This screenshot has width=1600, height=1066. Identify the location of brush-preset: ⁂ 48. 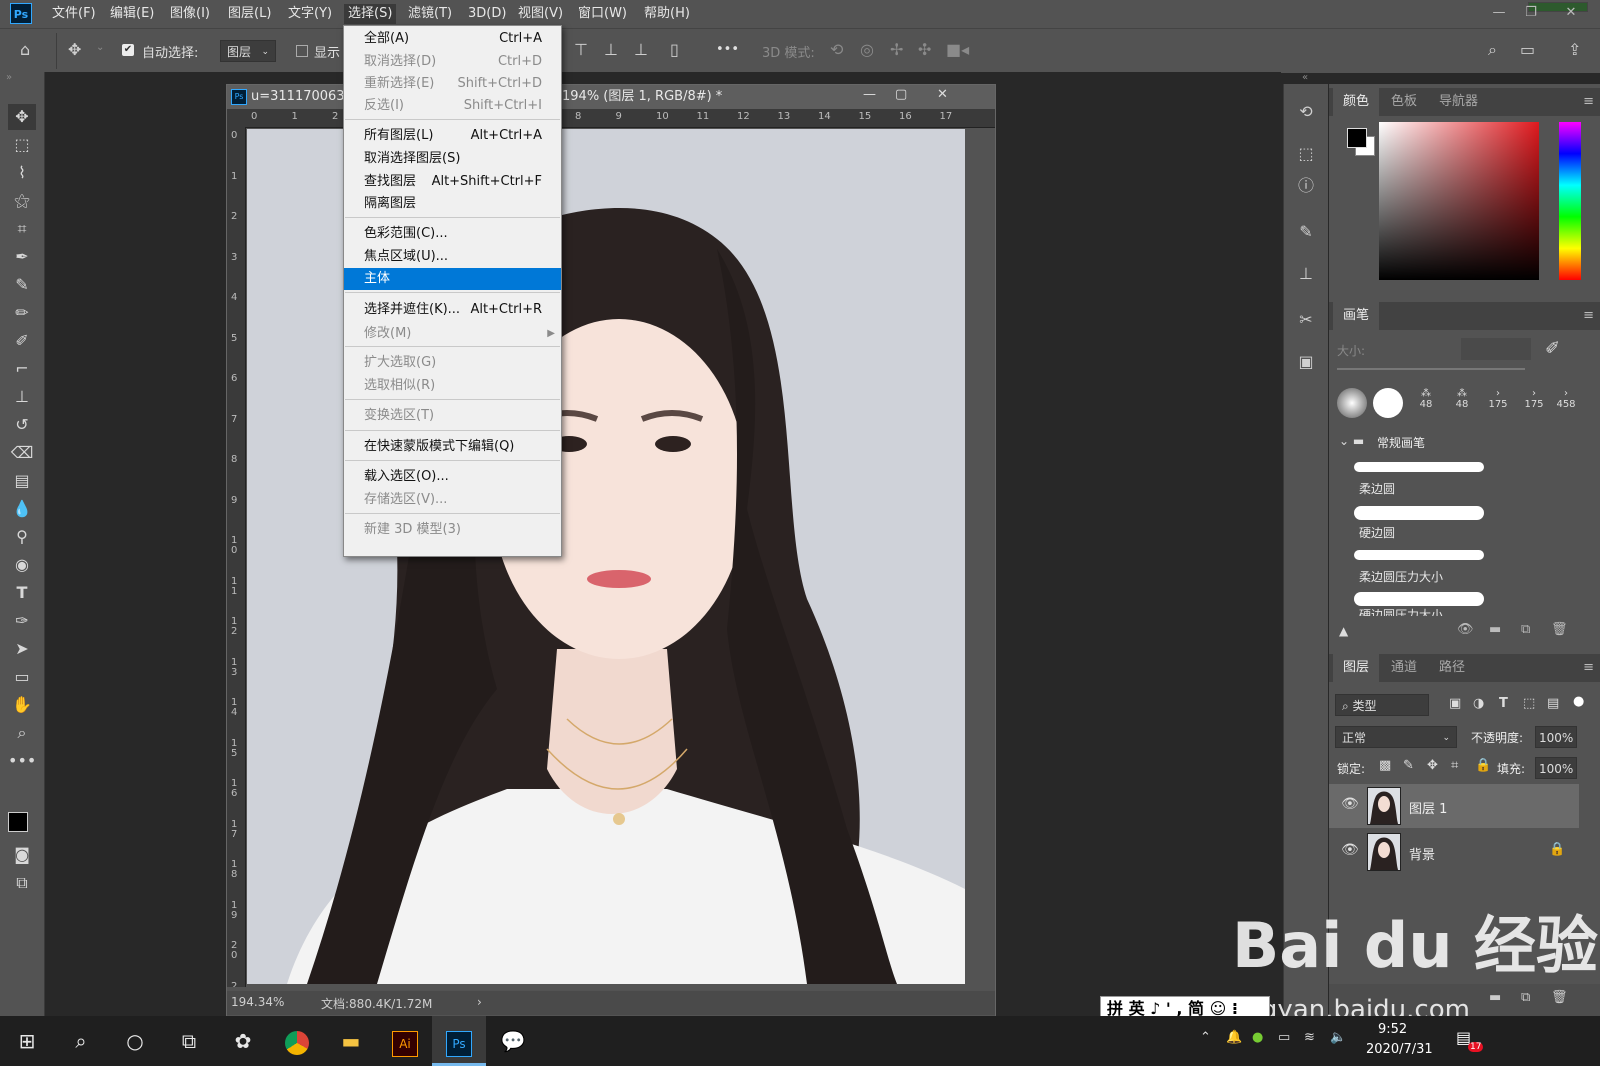
(1462, 405).